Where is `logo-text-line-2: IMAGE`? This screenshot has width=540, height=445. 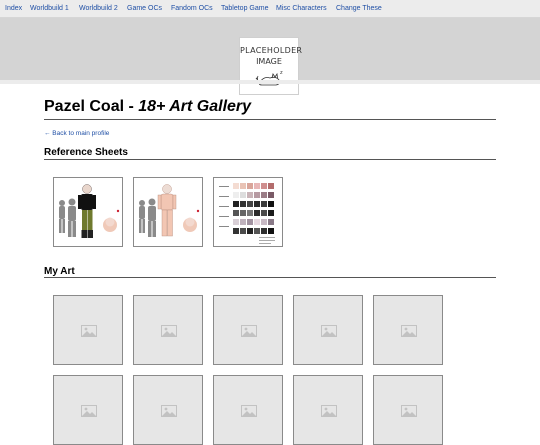 logo-text-line-2: IMAGE is located at coordinates (269, 61).